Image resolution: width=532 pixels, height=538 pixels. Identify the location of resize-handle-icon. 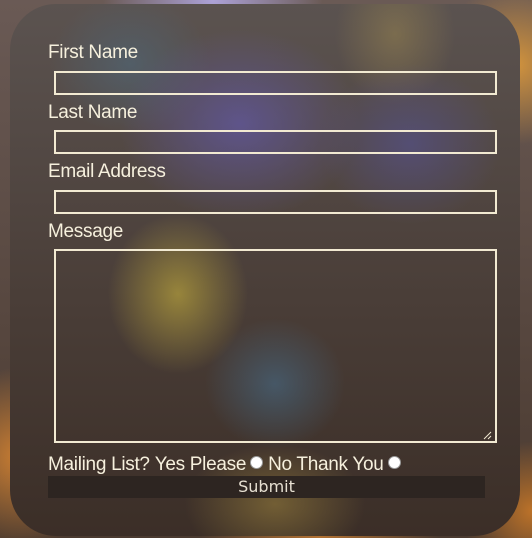
(487, 435).